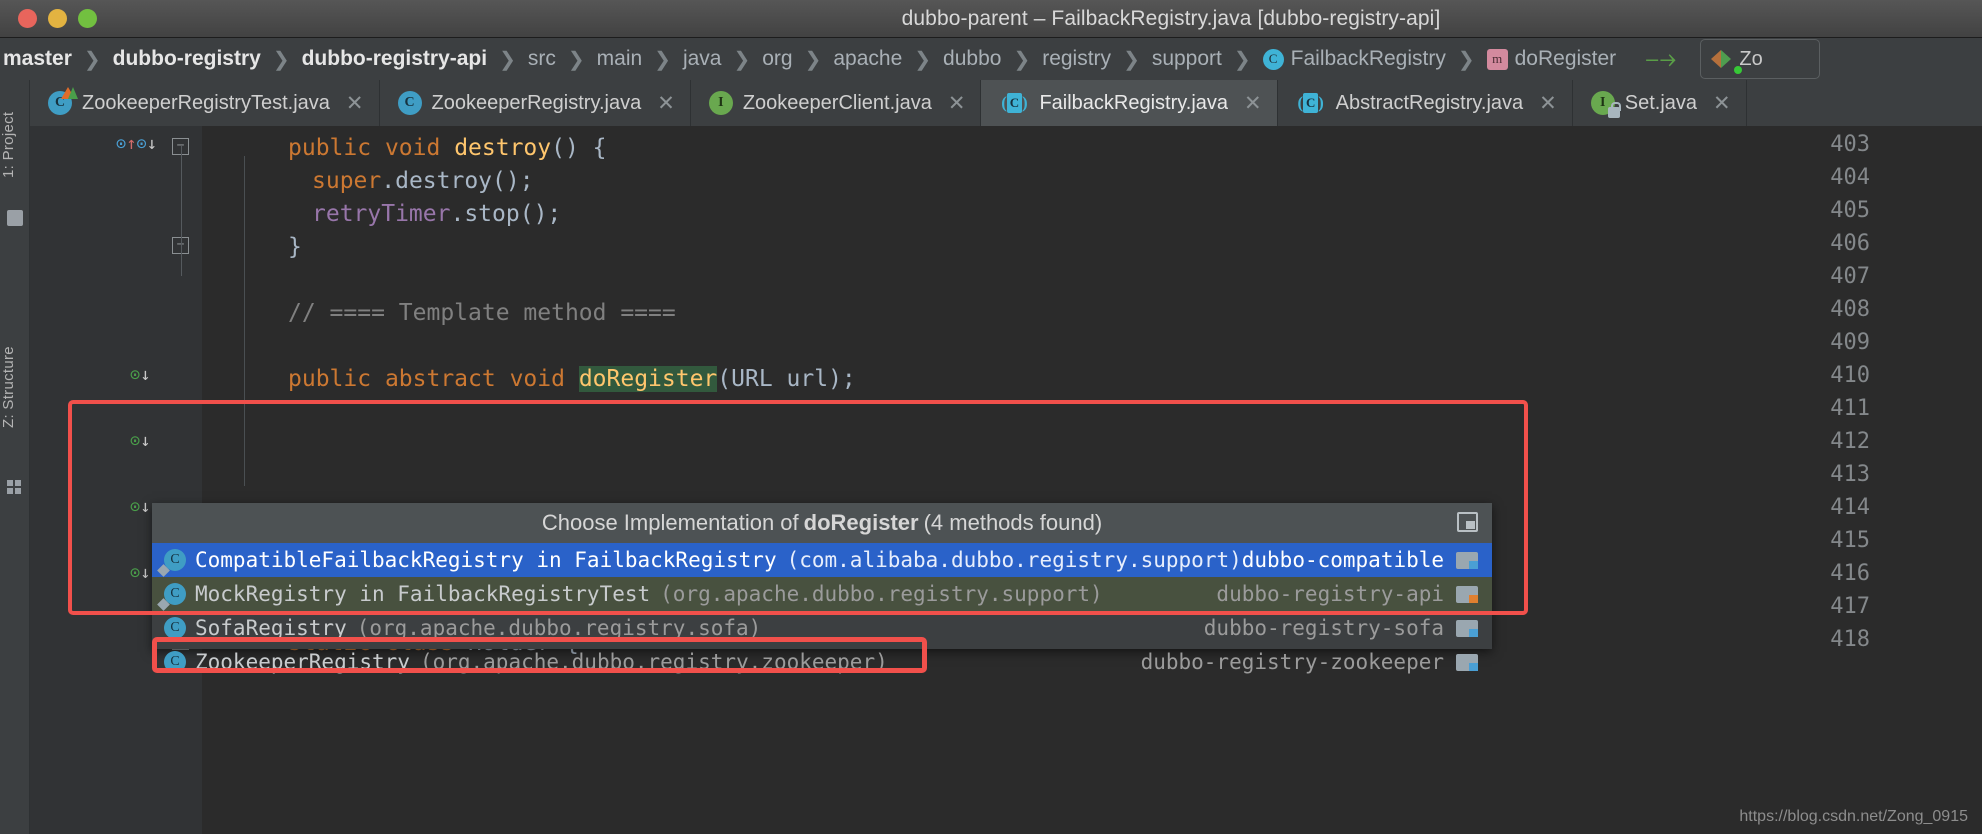  I want to click on breadcrumb-item-registry: registry, so click(1076, 59).